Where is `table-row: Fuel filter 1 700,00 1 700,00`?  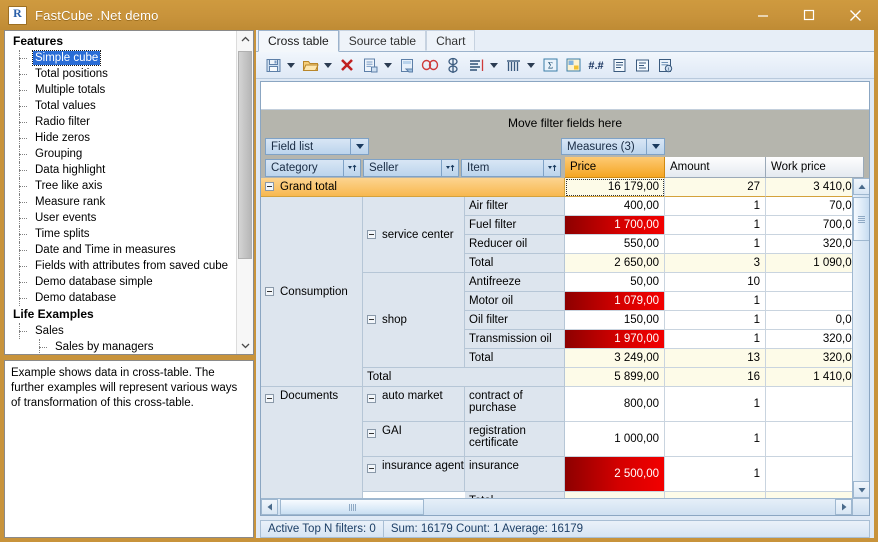 table-row: Fuel filter 1 700,00 1 700,00 is located at coordinates (565, 225).